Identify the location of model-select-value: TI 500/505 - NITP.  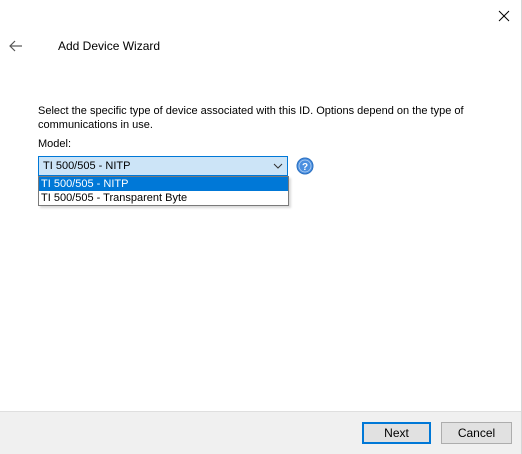
(87, 166).